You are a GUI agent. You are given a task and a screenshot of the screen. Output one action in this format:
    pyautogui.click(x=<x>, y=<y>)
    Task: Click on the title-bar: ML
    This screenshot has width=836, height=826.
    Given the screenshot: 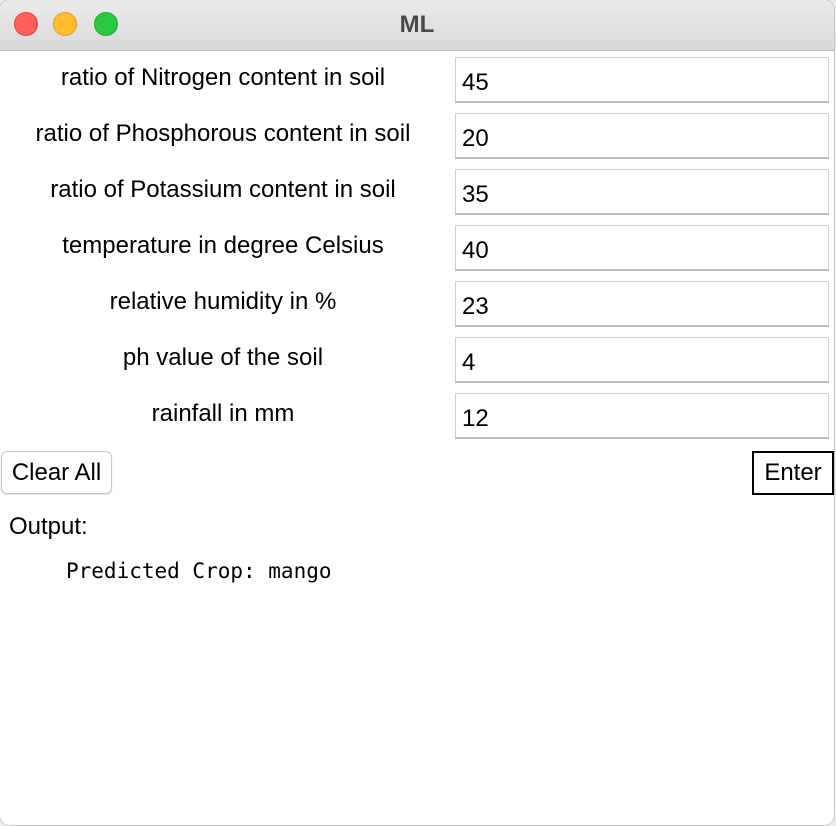 What is the action you would take?
    pyautogui.click(x=417, y=25)
    